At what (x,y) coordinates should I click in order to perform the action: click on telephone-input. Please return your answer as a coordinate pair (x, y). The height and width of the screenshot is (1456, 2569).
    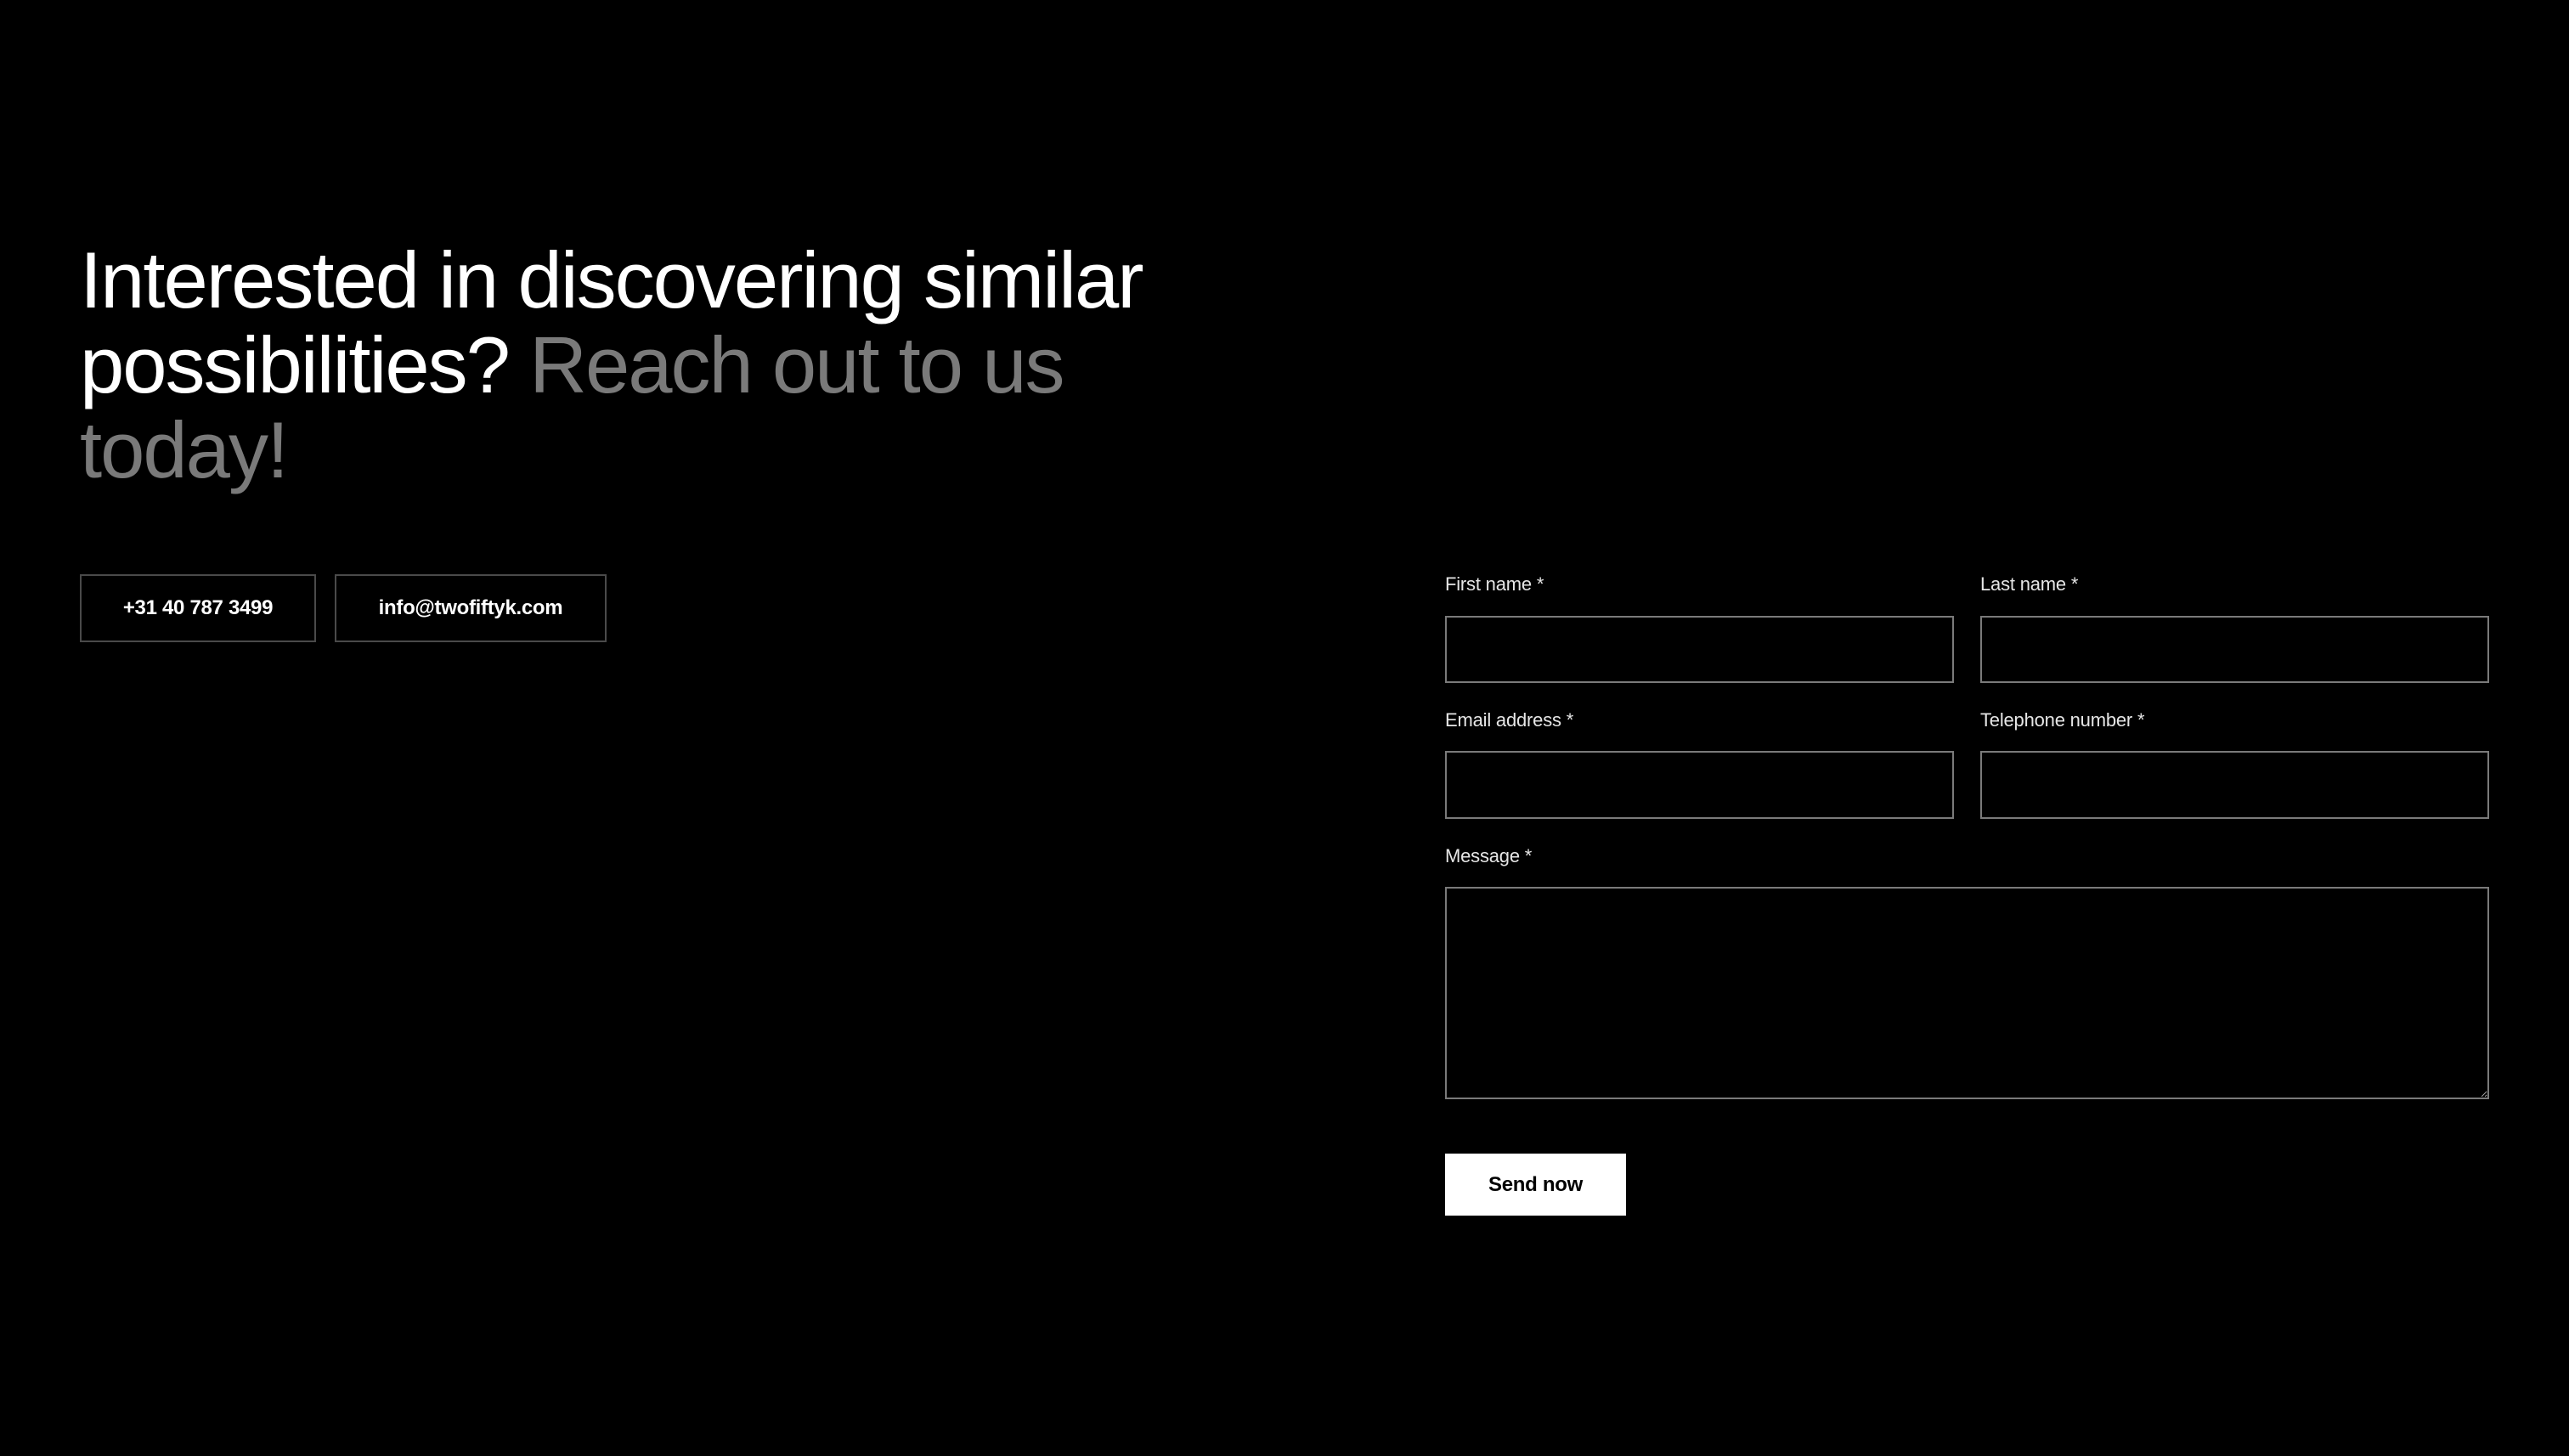
    Looking at the image, I should click on (2235, 785).